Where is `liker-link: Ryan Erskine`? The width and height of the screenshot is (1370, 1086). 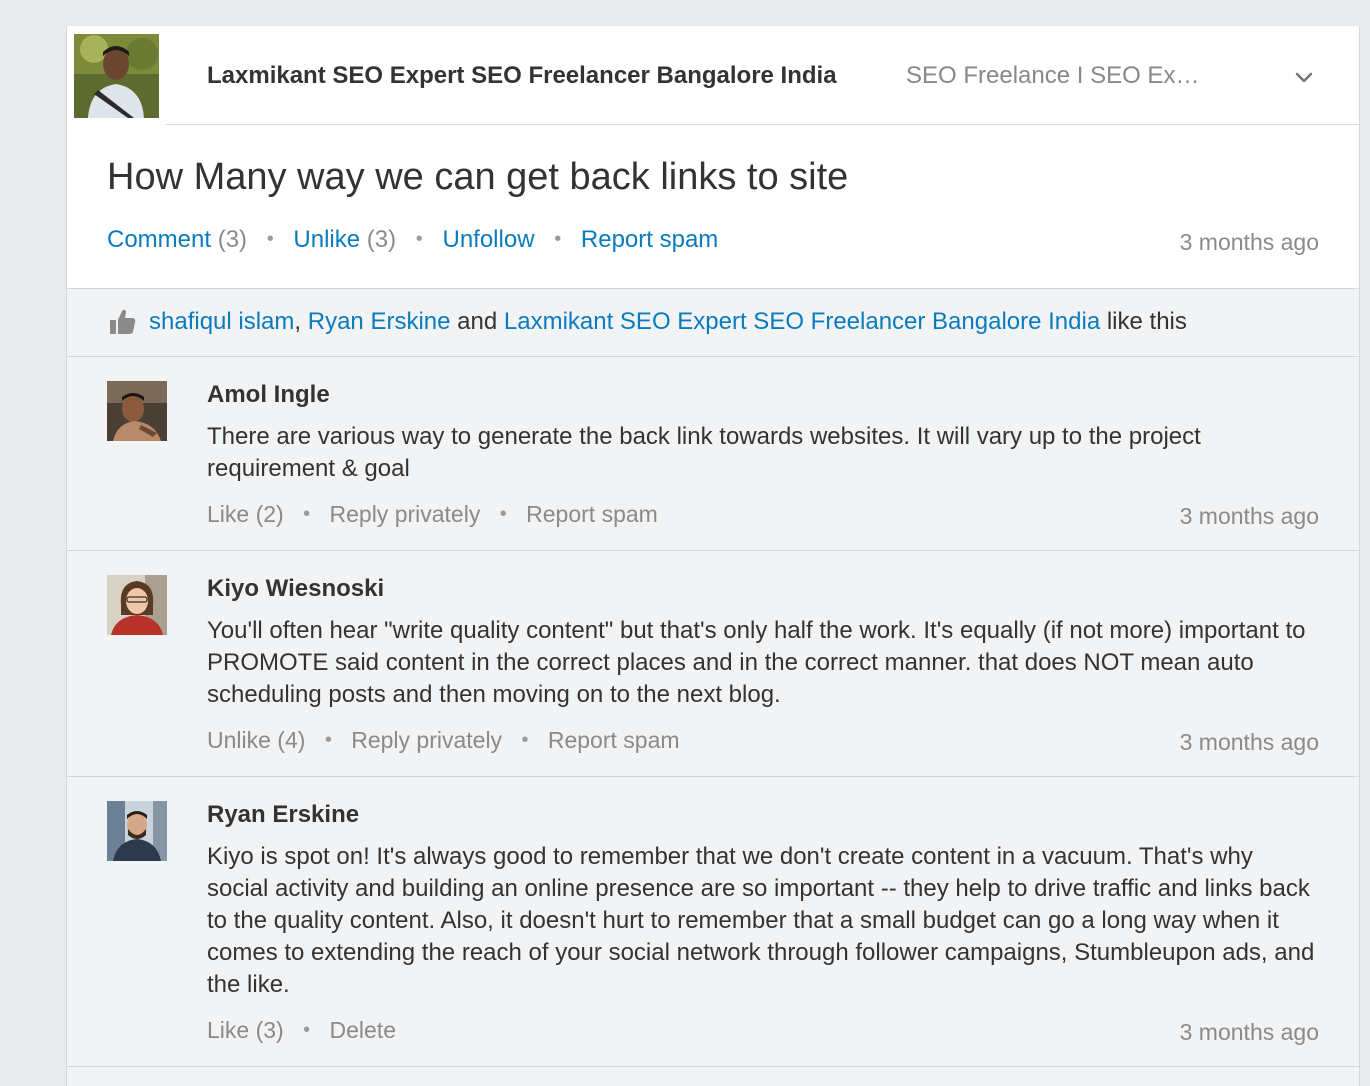
liker-link: Ryan Erskine is located at coordinates (379, 321).